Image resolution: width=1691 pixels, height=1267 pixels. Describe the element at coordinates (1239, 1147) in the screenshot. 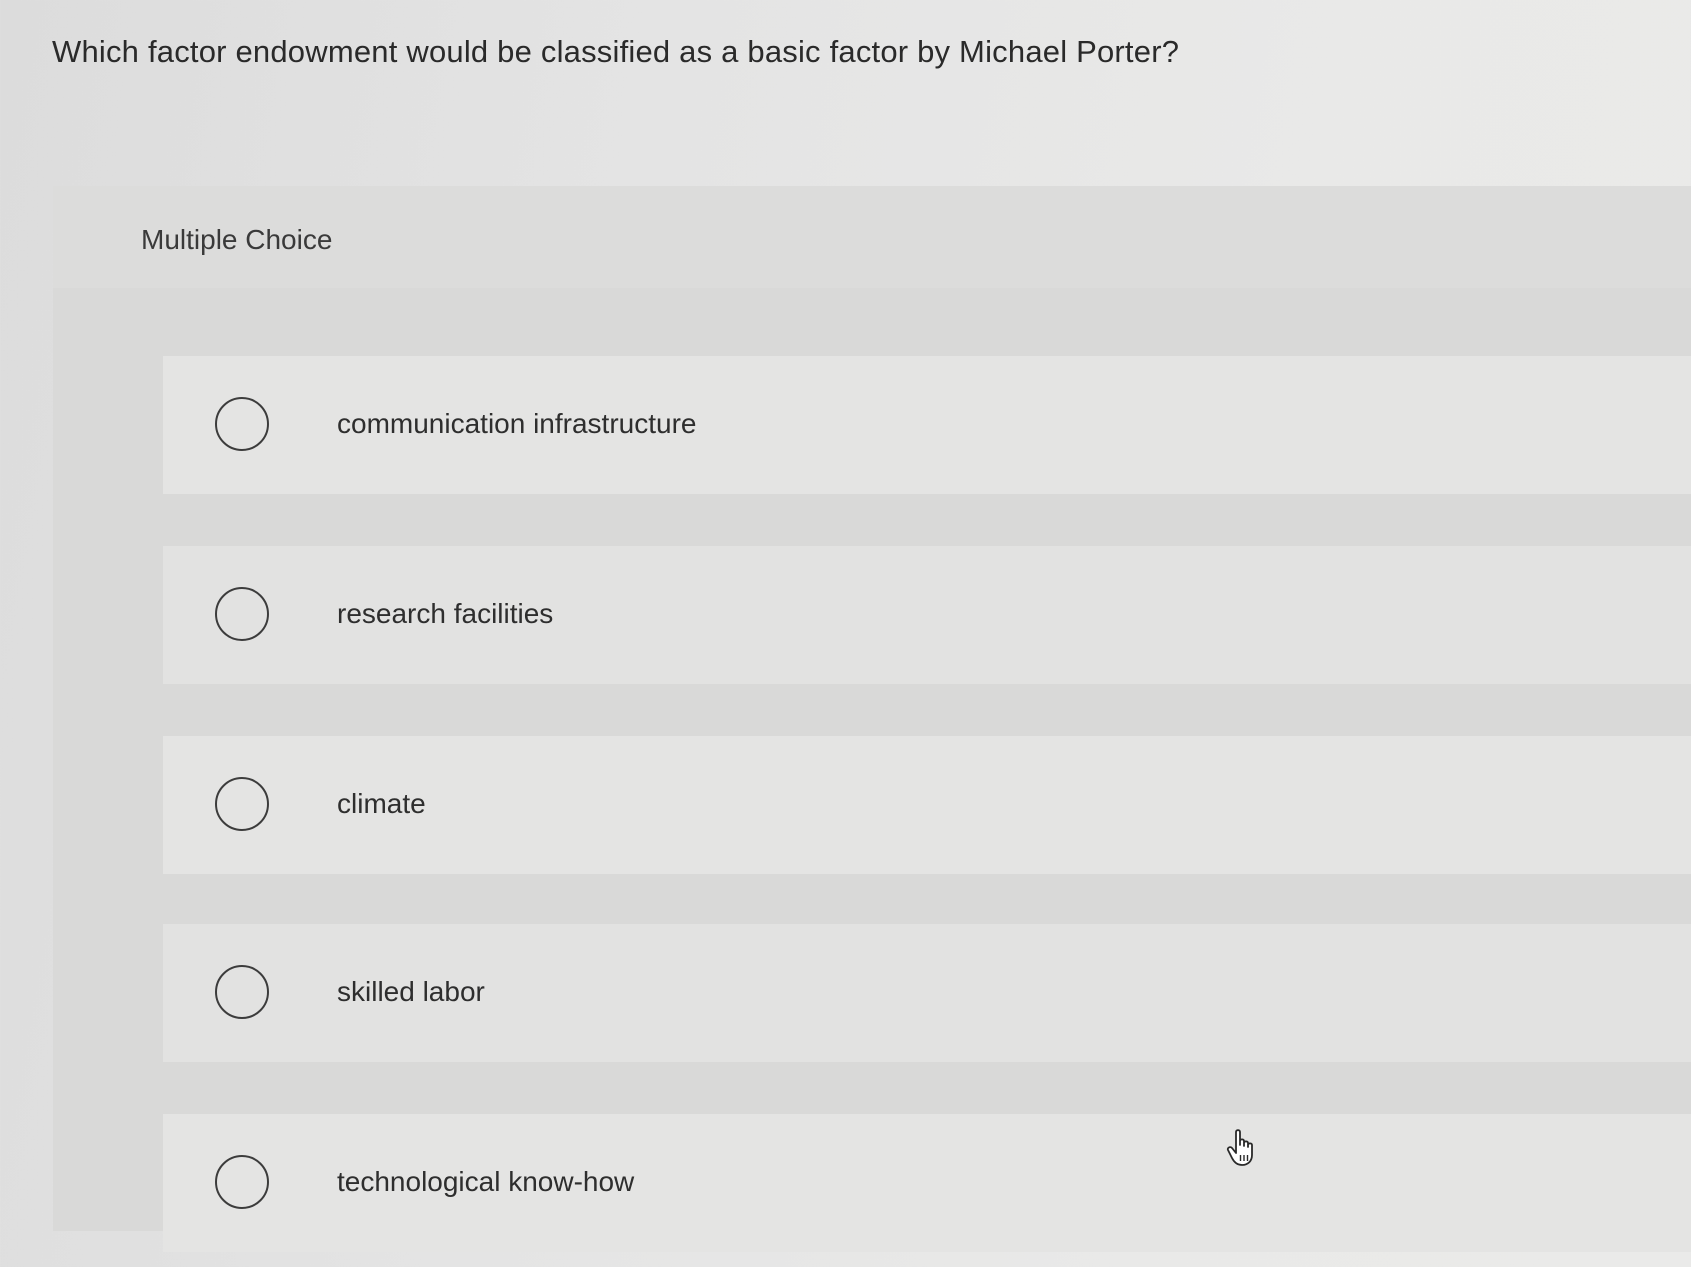

I see `hand-pointer-icon` at that location.